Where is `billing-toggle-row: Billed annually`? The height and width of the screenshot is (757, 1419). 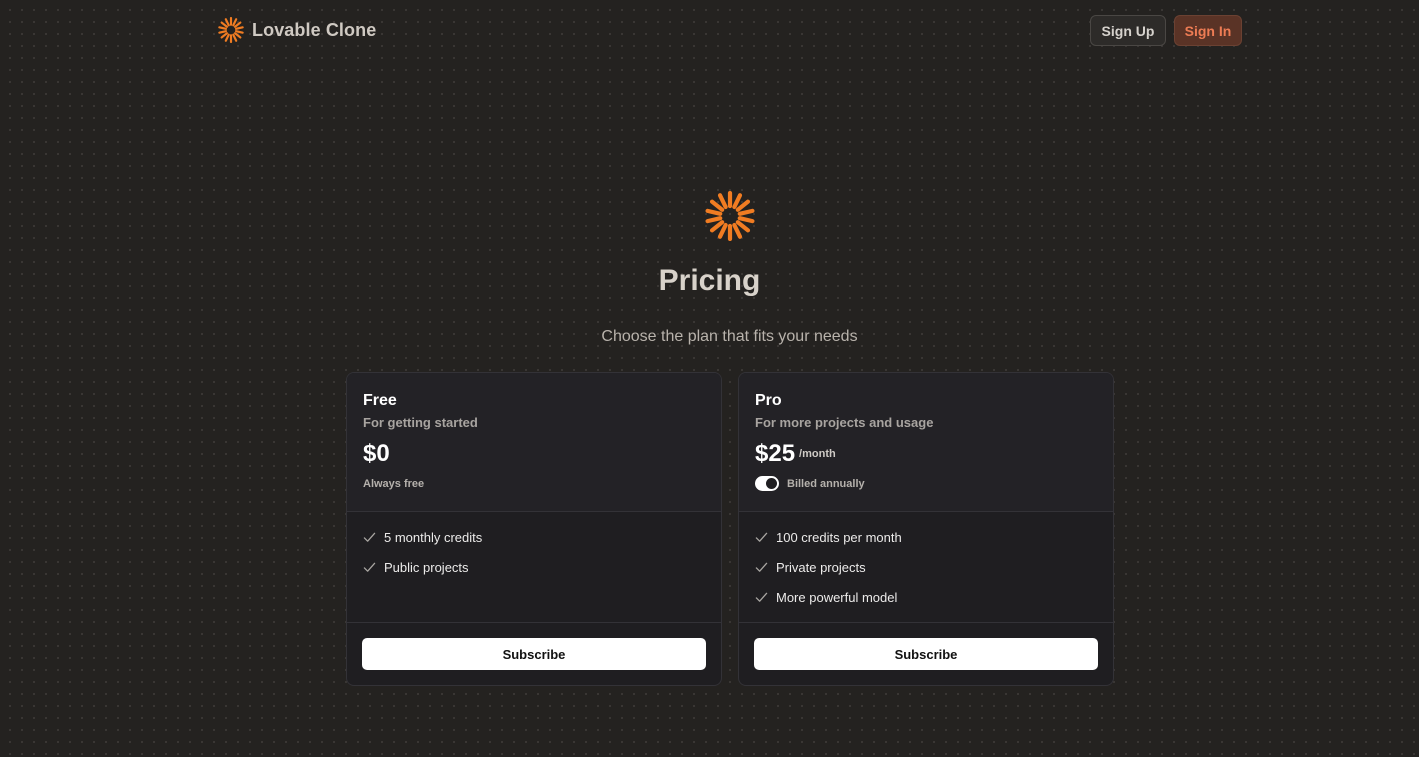 billing-toggle-row: Billed annually is located at coordinates (926, 483).